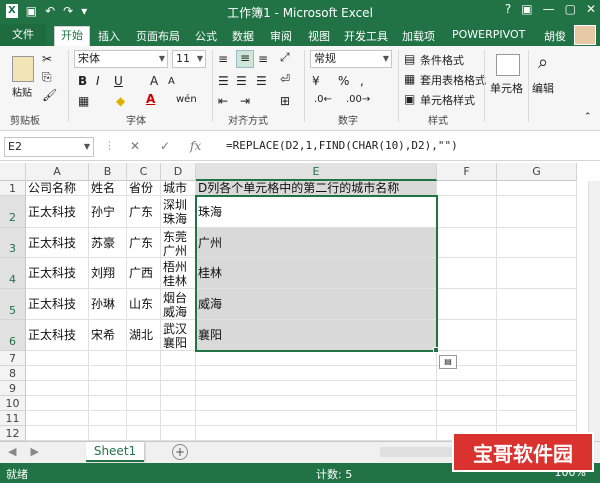 The height and width of the screenshot is (483, 600). I want to click on percent-button: %, so click(343, 81).